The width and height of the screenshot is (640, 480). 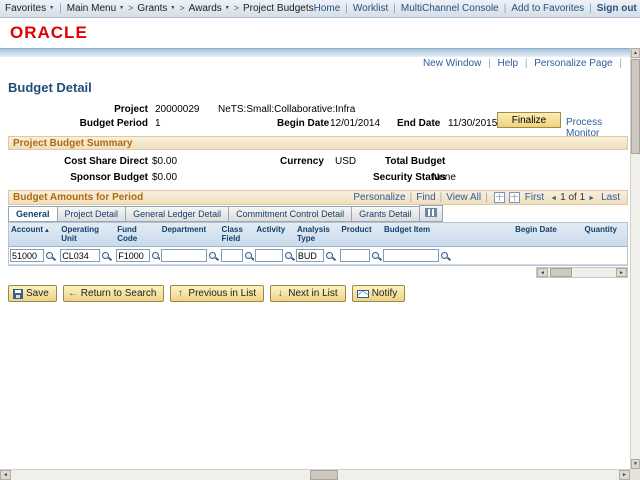 What do you see at coordinates (582, 272) in the screenshot?
I see `grid-horizontal-scrollbar: ◄ ►` at bounding box center [582, 272].